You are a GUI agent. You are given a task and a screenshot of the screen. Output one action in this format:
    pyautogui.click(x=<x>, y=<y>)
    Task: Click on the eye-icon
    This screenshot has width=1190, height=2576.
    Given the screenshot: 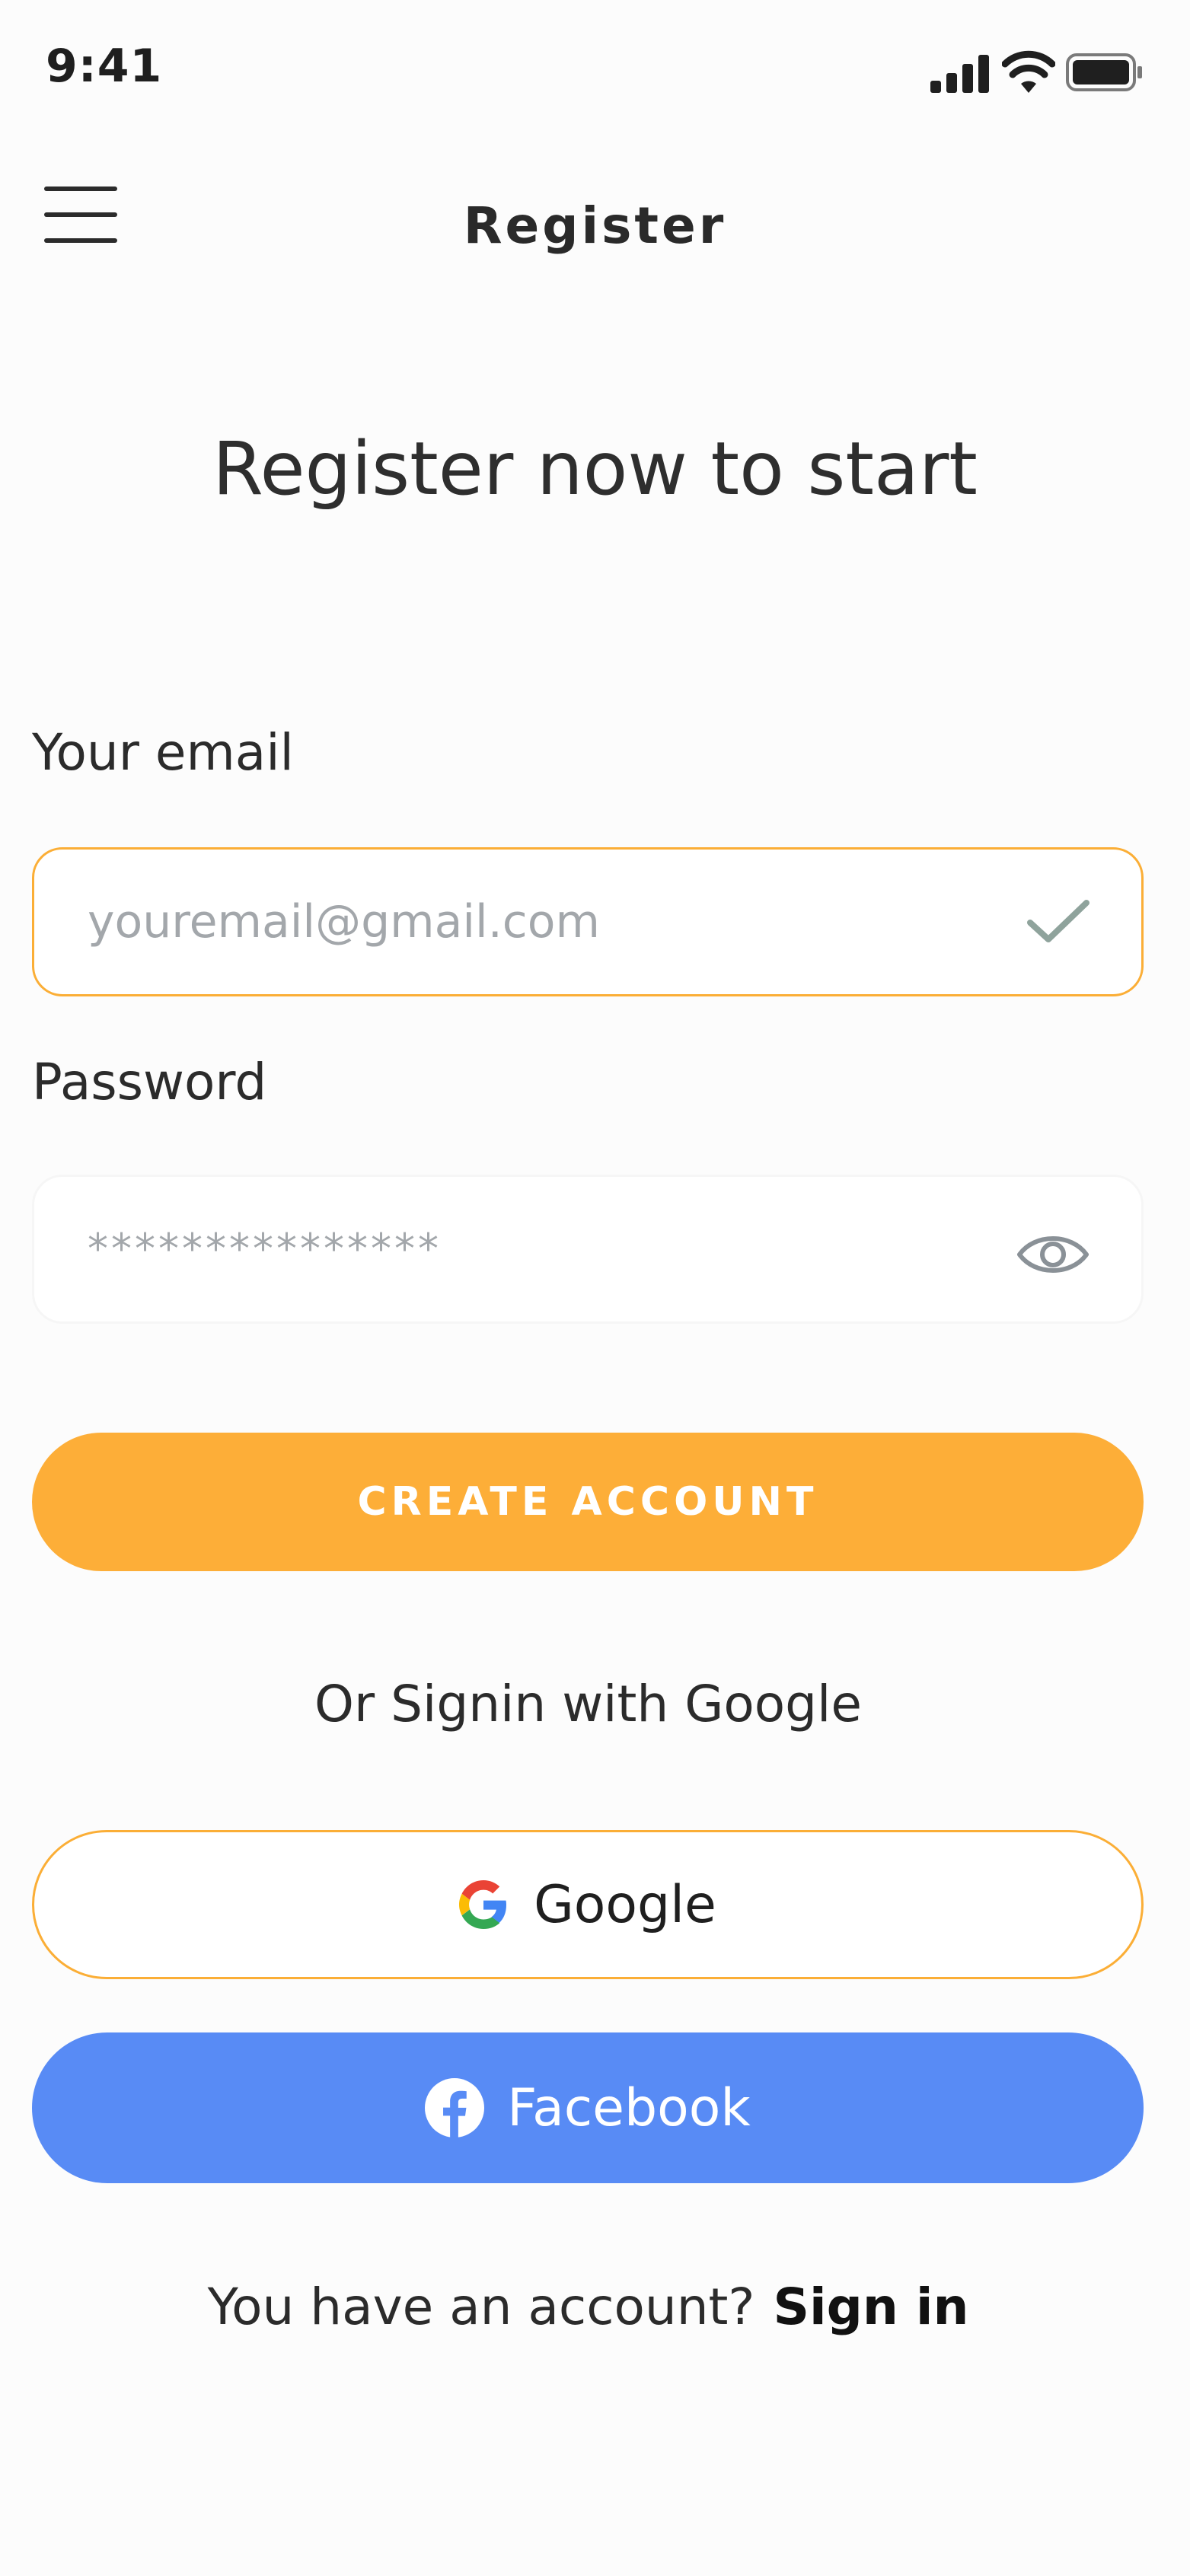 What is the action you would take?
    pyautogui.click(x=1053, y=1255)
    